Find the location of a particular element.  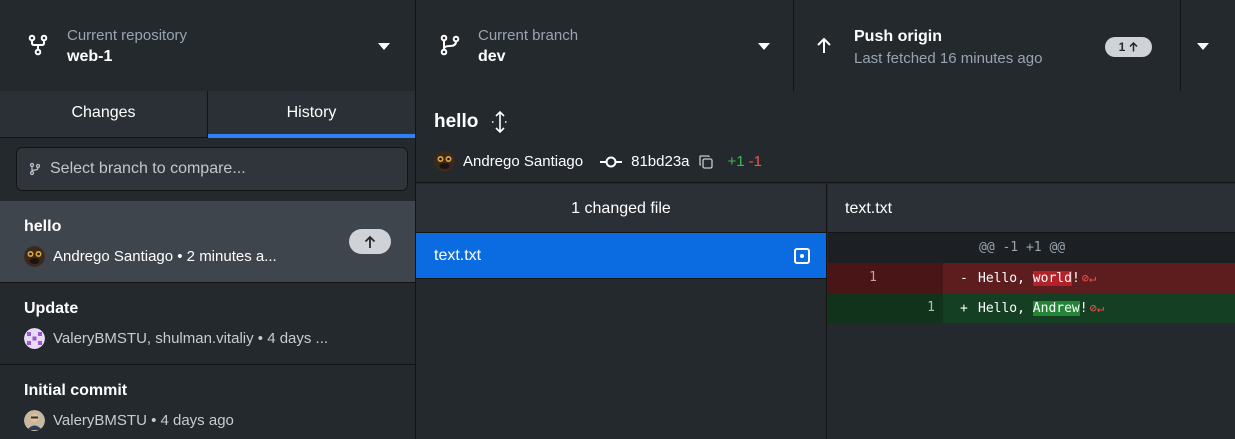

commit-author-time: ValeryBMSTU • 4 days ago is located at coordinates (143, 420).